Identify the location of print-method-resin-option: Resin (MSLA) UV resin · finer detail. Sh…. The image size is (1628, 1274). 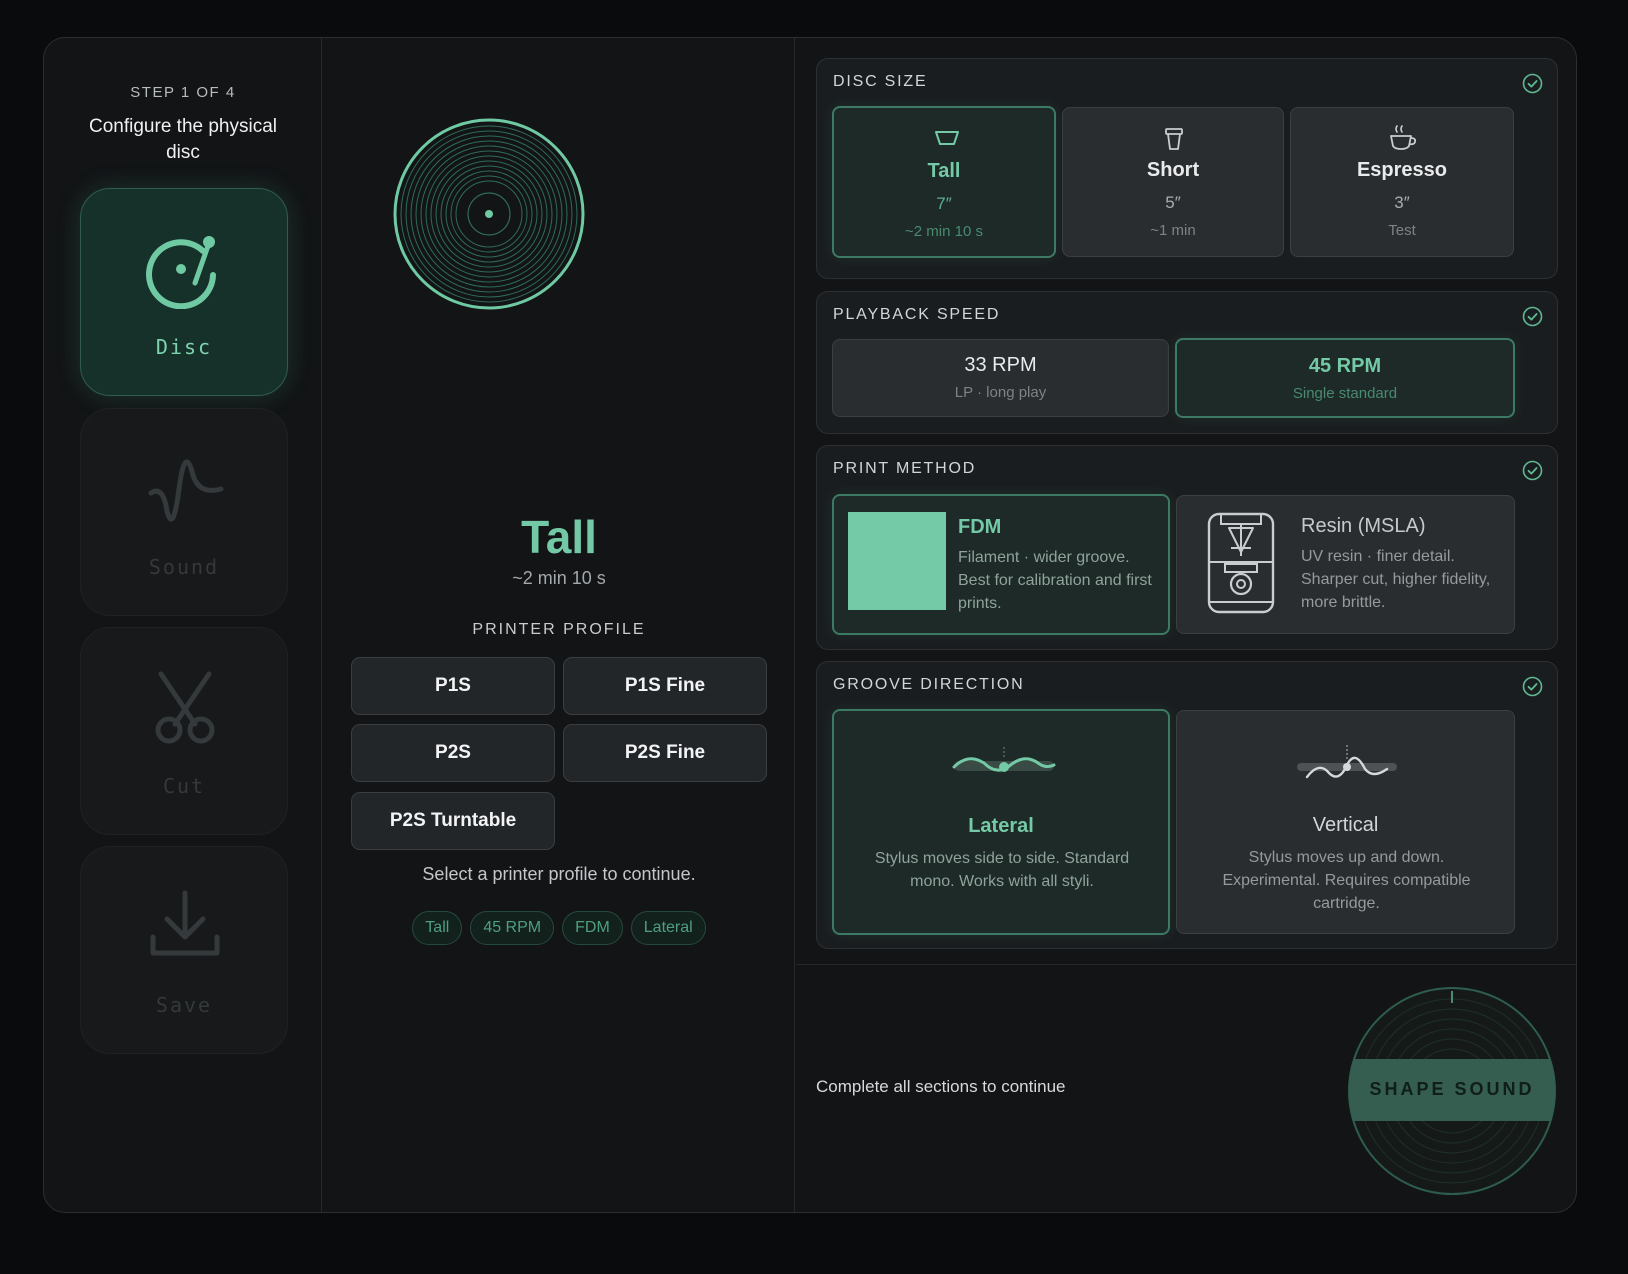
(1345, 564).